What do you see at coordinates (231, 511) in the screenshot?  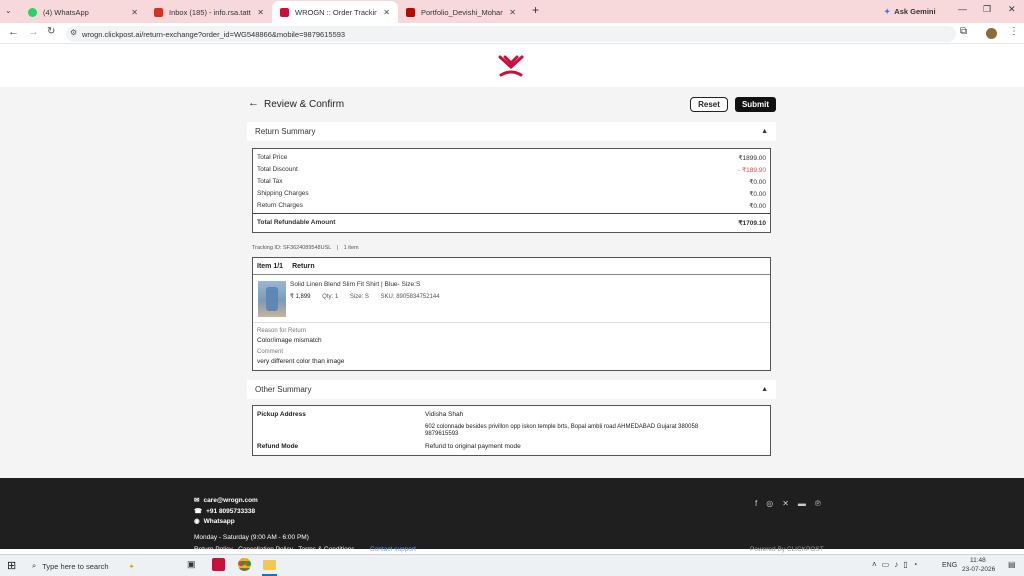 I see `phone-text: +91 8095733338` at bounding box center [231, 511].